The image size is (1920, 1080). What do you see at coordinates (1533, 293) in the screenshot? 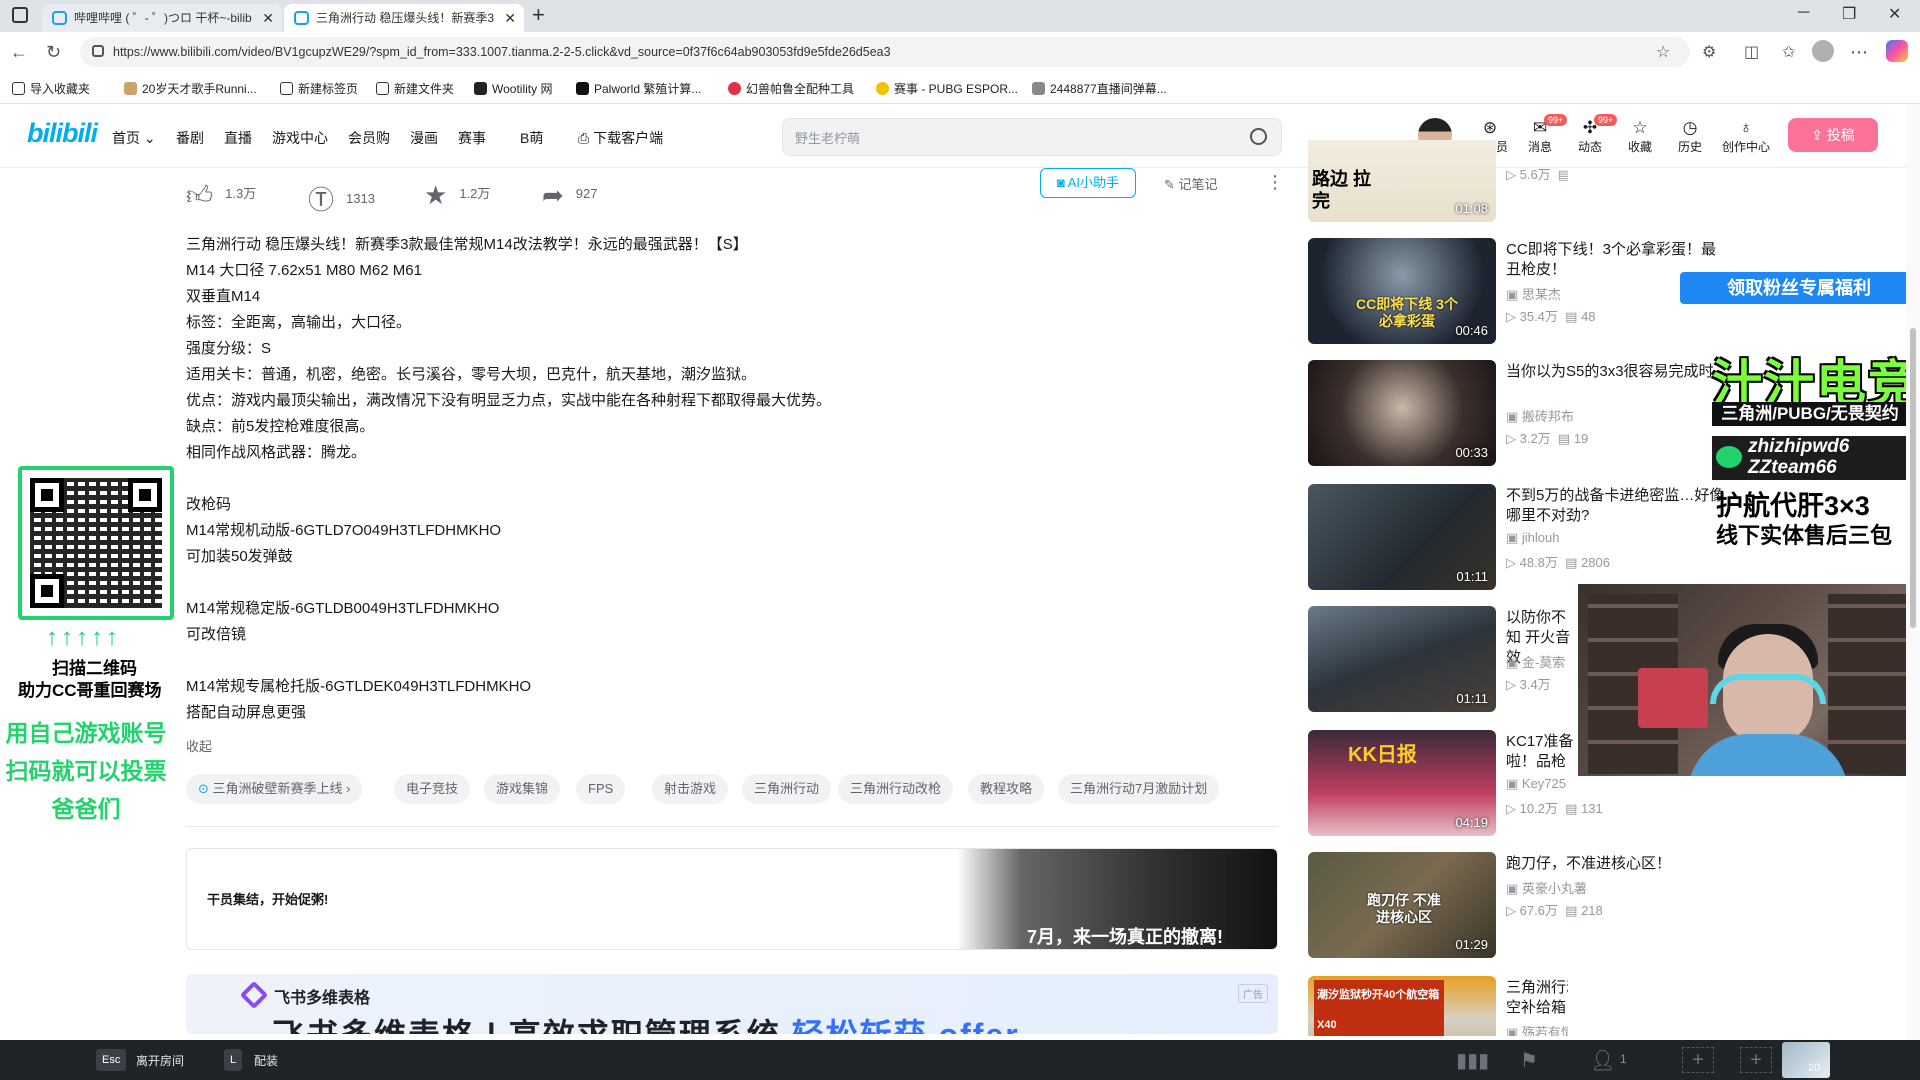
I see `rec-uploader: ▣ 思某杰` at bounding box center [1533, 293].